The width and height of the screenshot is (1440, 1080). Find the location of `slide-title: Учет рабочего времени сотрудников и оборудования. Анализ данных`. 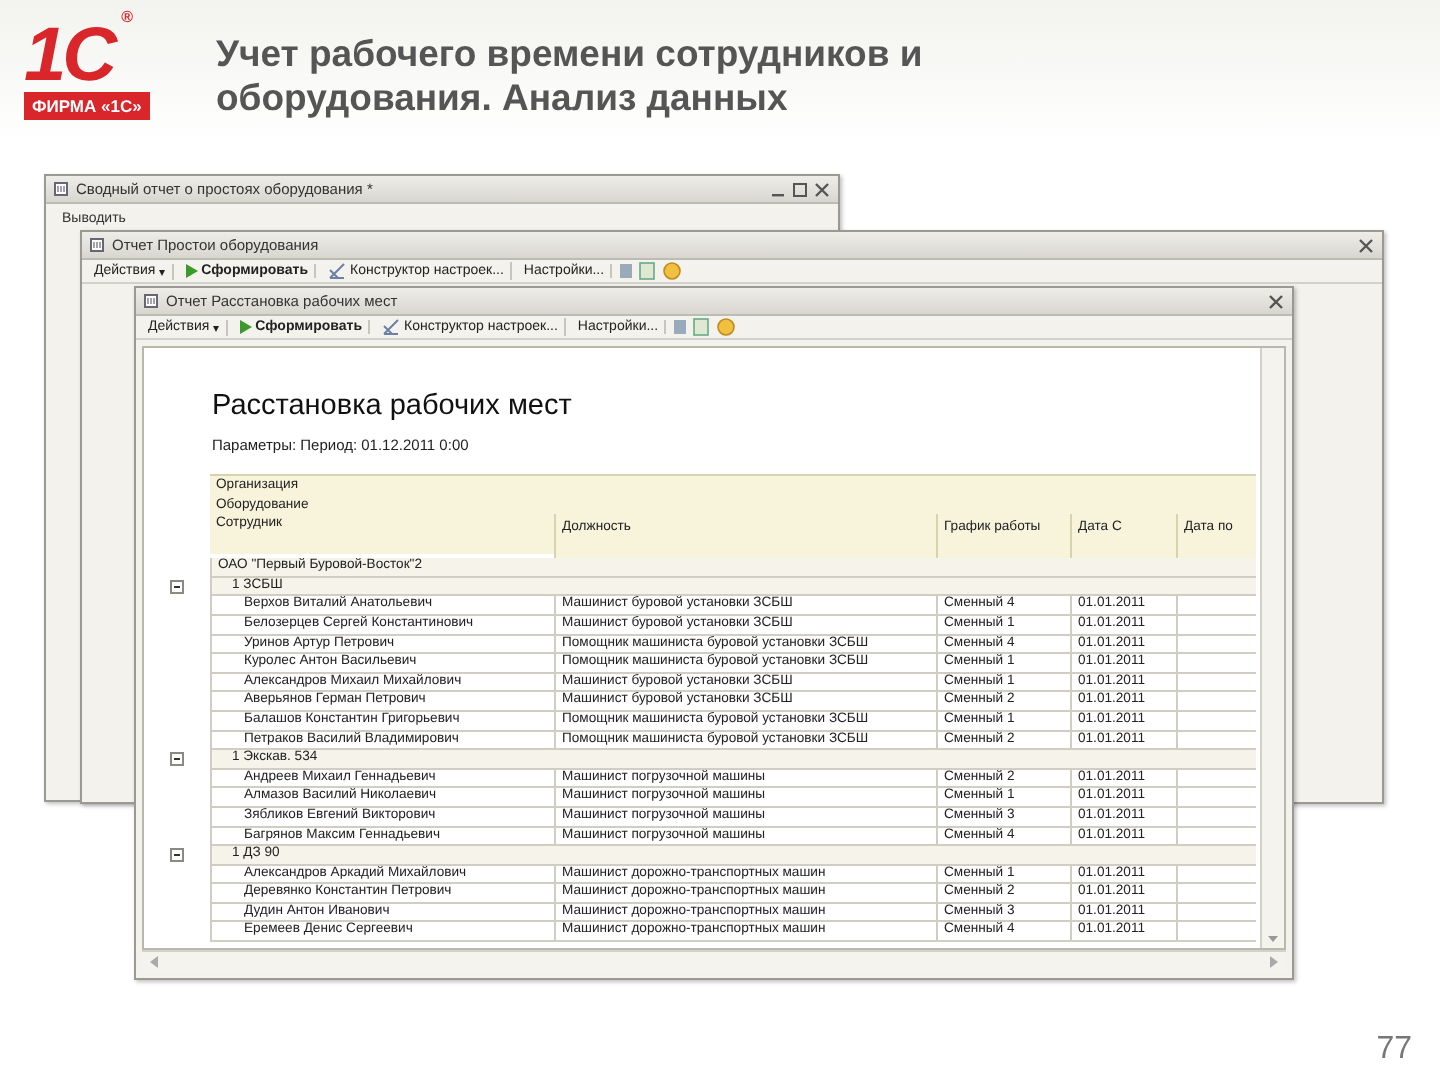

slide-title: Учет рабочего времени сотрудников и оборудования. Анализ данных is located at coordinates (570, 76).